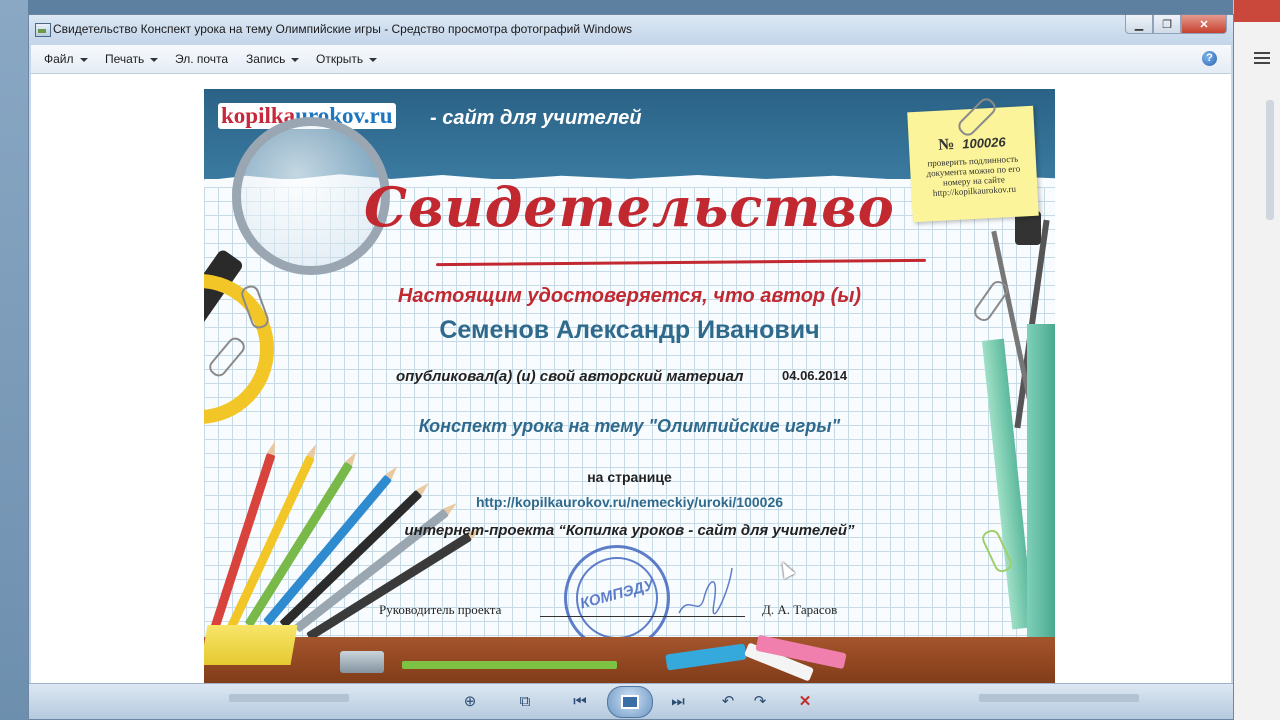  I want to click on green-pencil-illustration, so click(509, 665).